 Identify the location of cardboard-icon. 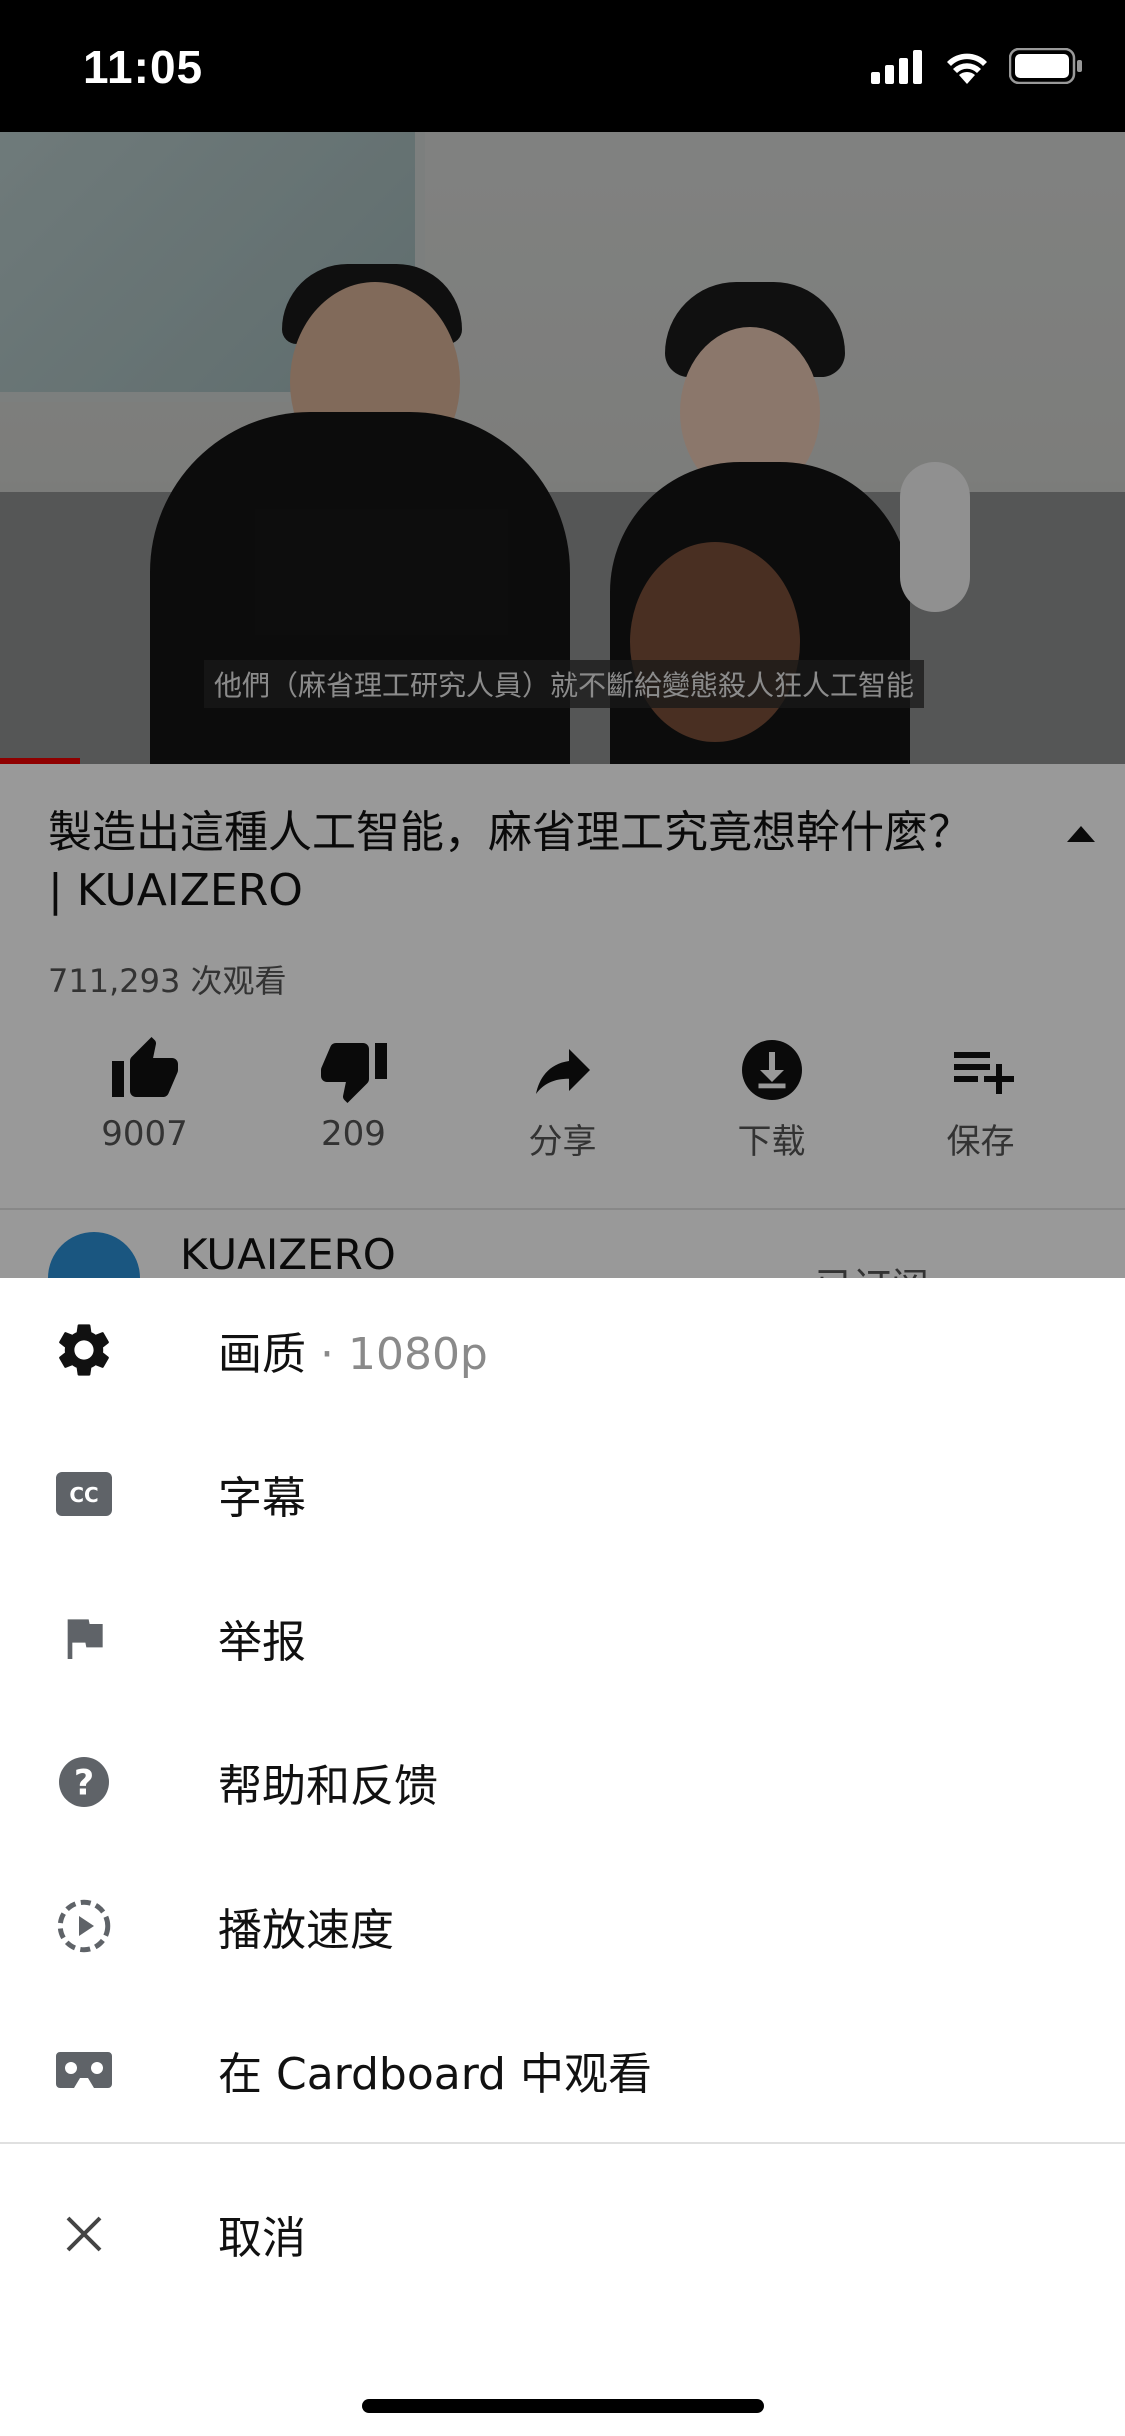
(84, 2070).